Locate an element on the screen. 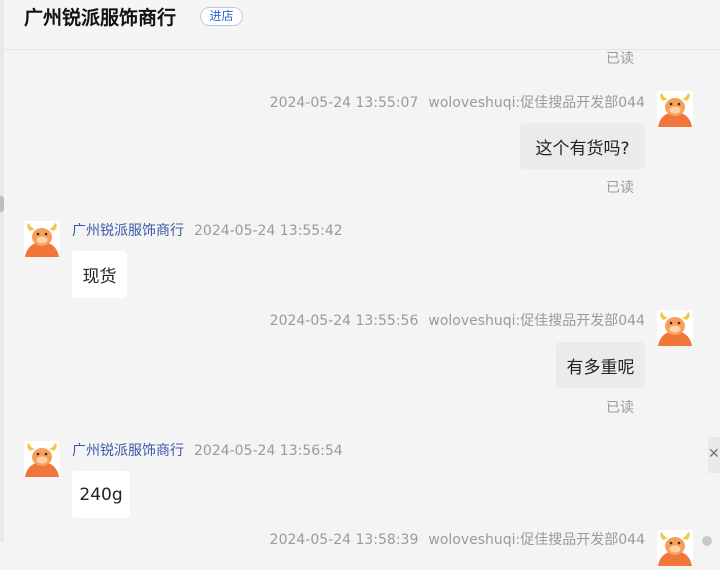  message-meta: 广州锐派服饰商行 2024-05-24 13:56:54 is located at coordinates (207, 450).